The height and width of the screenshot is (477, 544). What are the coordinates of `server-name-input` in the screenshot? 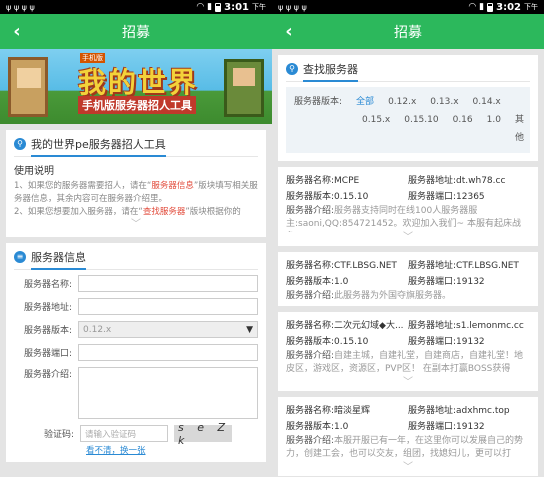 It's located at (168, 283).